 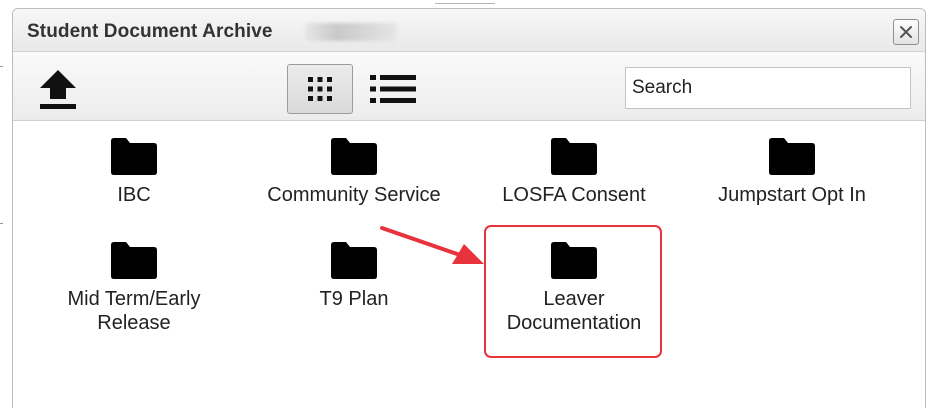 I want to click on grid-view-icon, so click(x=320, y=89).